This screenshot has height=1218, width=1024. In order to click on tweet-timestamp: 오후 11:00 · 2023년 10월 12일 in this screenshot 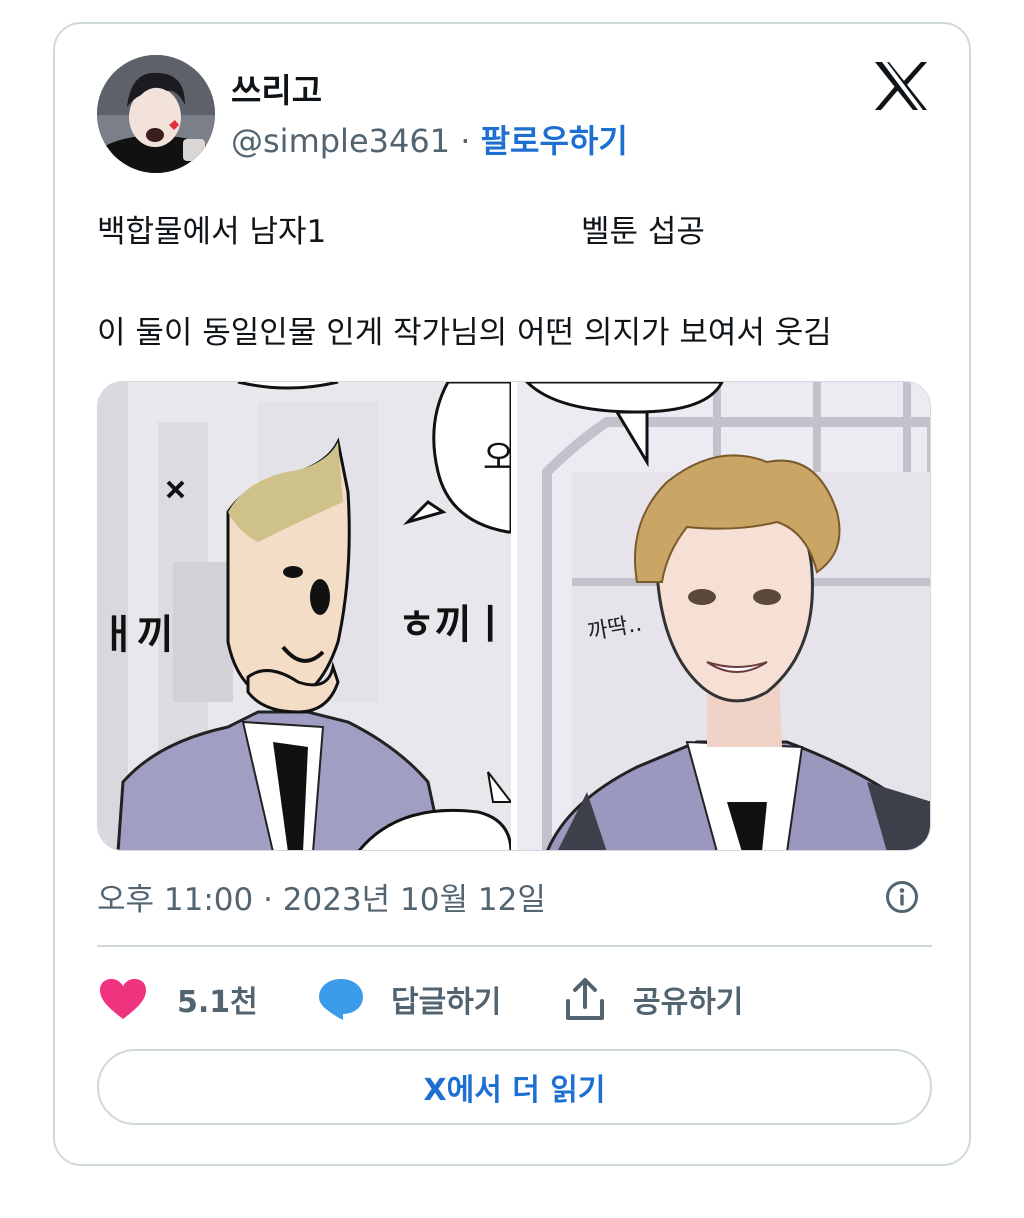, I will do `click(321, 896)`.